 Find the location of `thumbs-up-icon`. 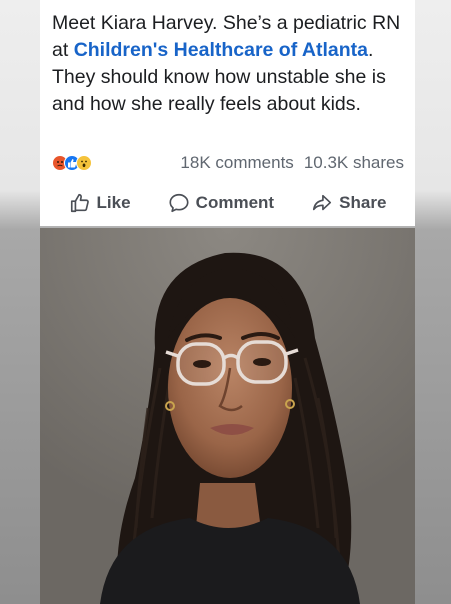

thumbs-up-icon is located at coordinates (80, 203).